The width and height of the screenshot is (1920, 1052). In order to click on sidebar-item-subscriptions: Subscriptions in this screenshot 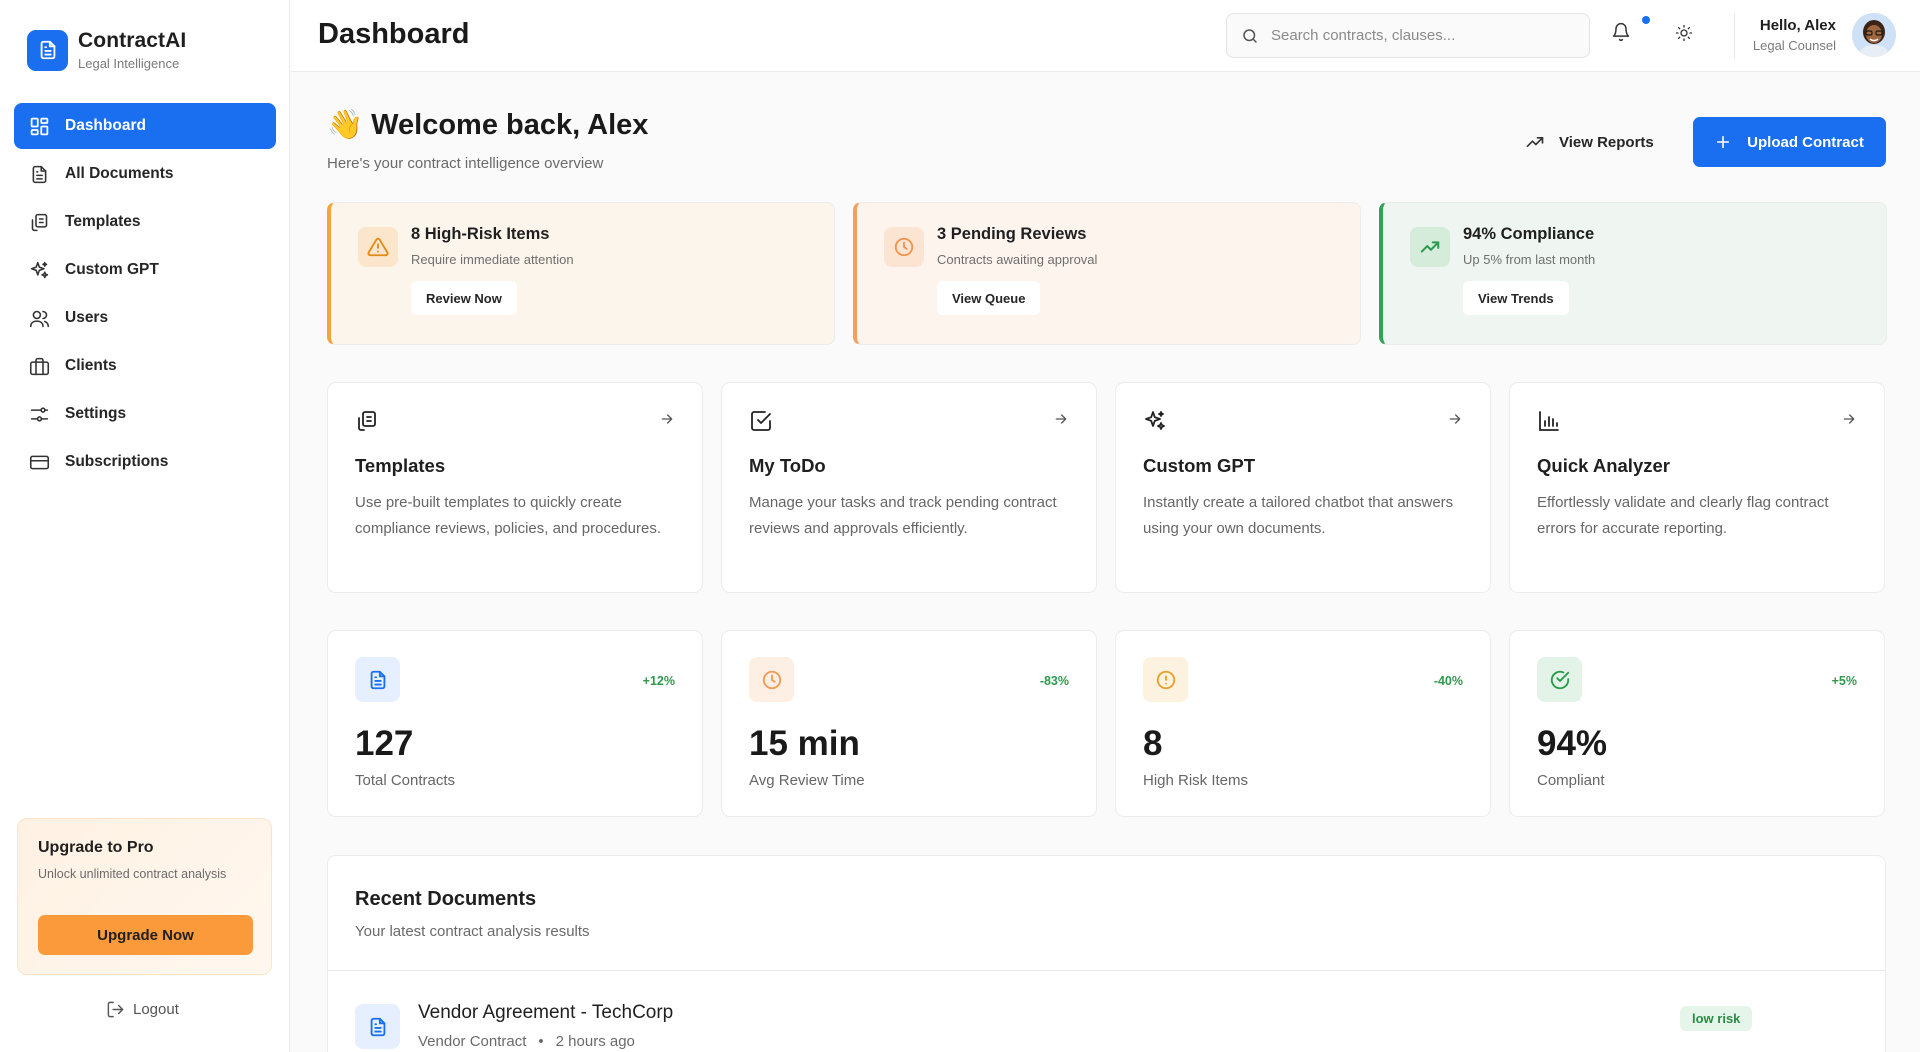, I will do `click(145, 462)`.